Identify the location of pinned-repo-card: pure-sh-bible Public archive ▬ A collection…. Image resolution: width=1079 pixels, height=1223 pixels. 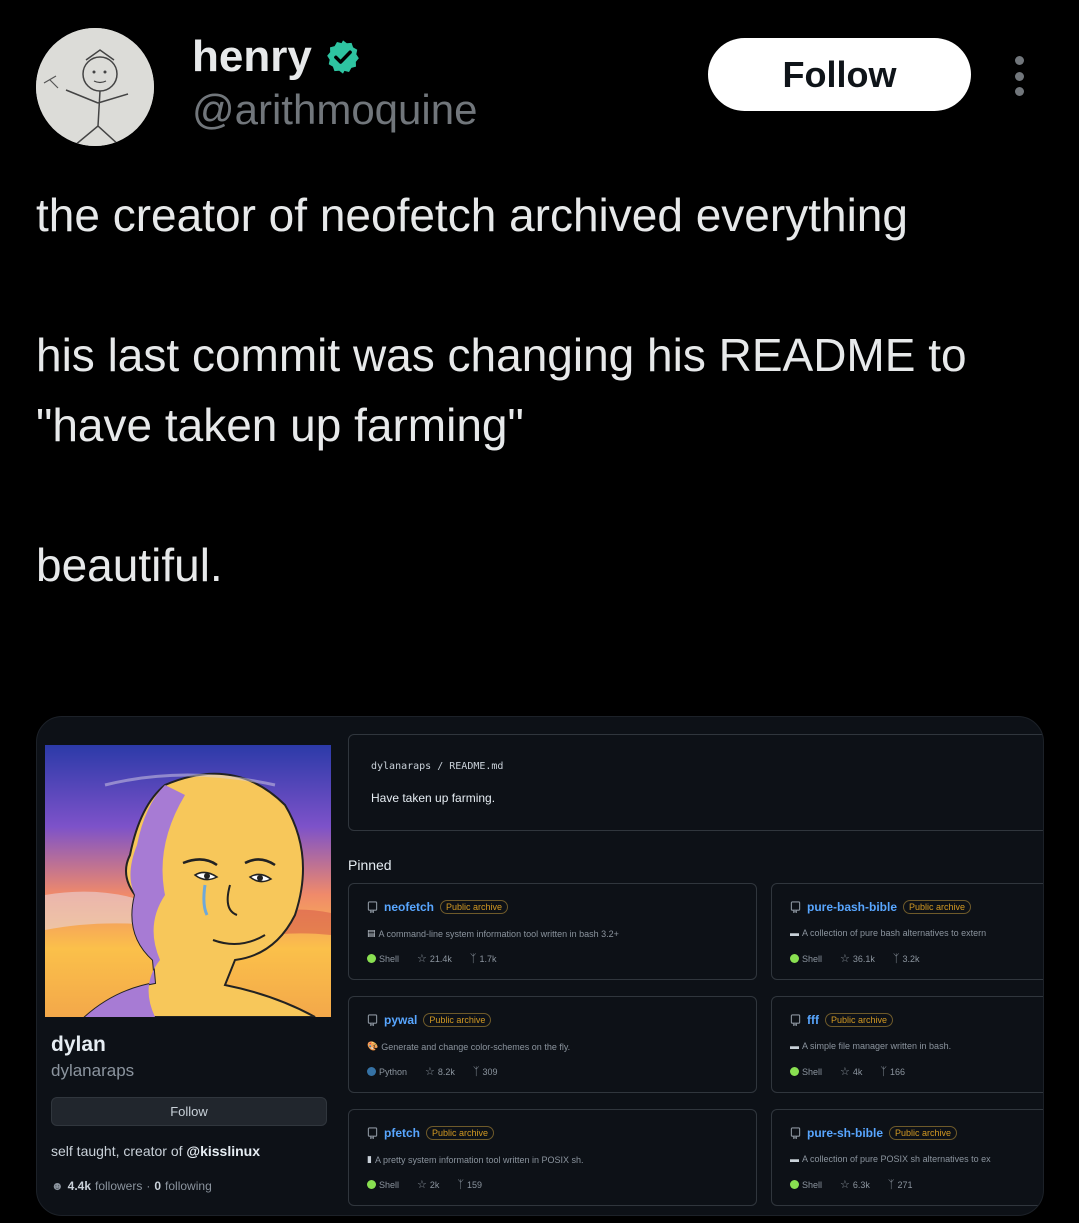
(907, 1157).